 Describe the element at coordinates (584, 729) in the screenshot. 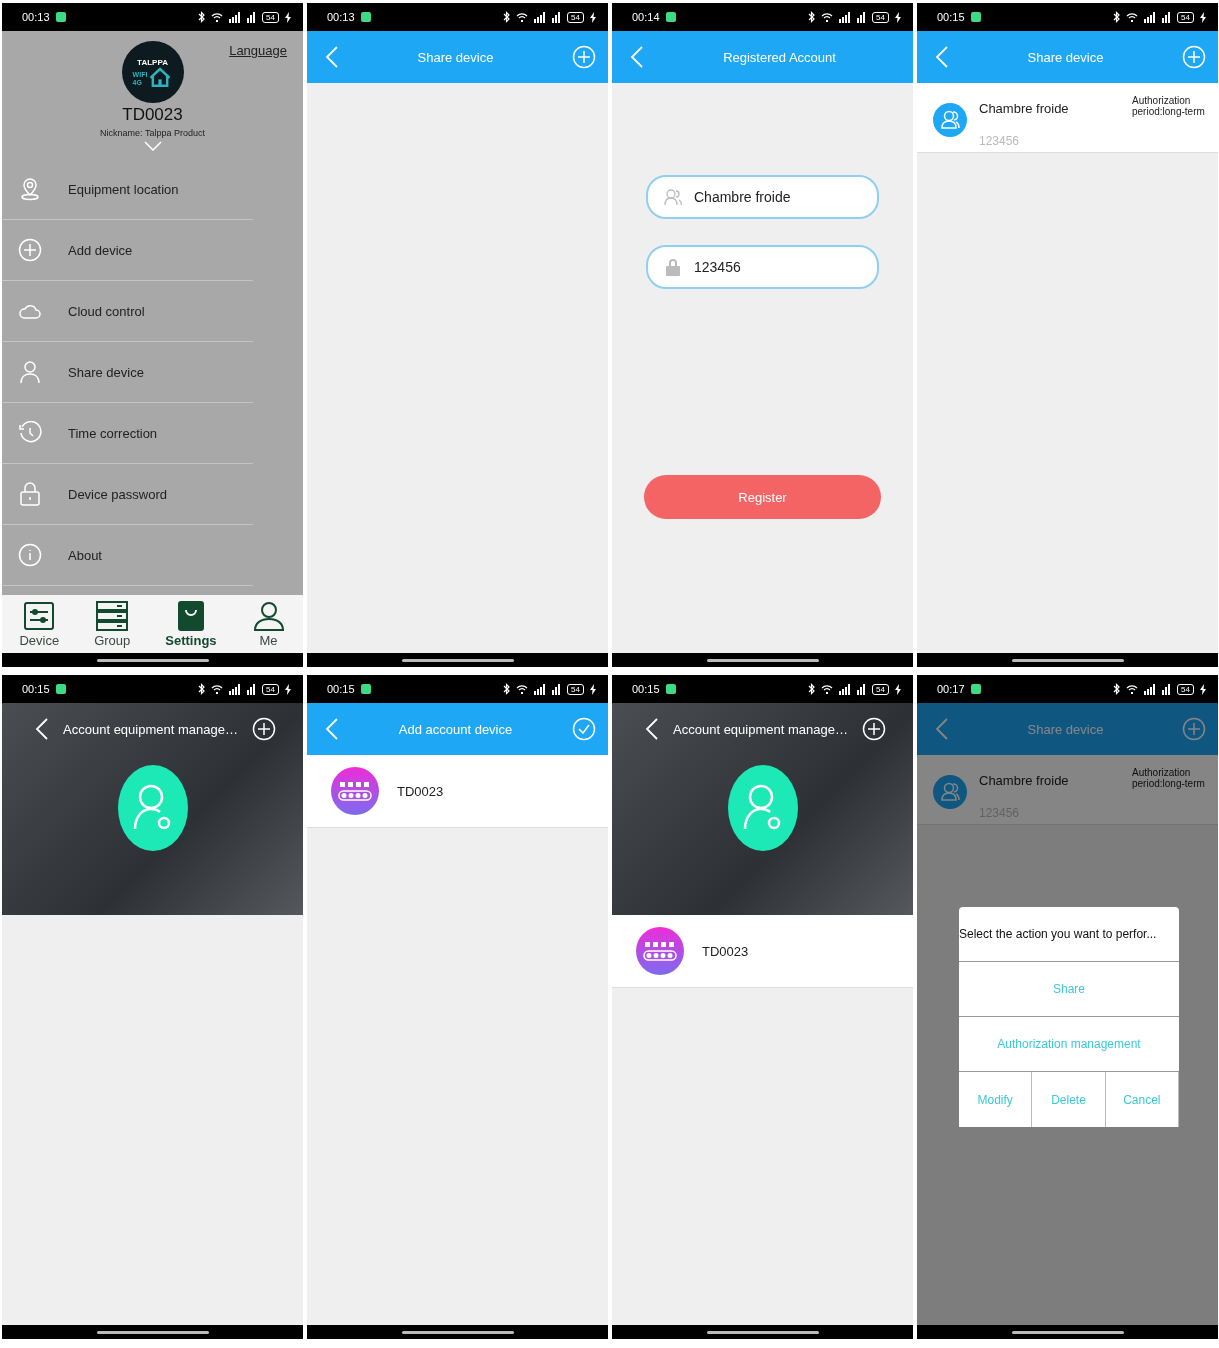

I see `confirm-icon` at that location.